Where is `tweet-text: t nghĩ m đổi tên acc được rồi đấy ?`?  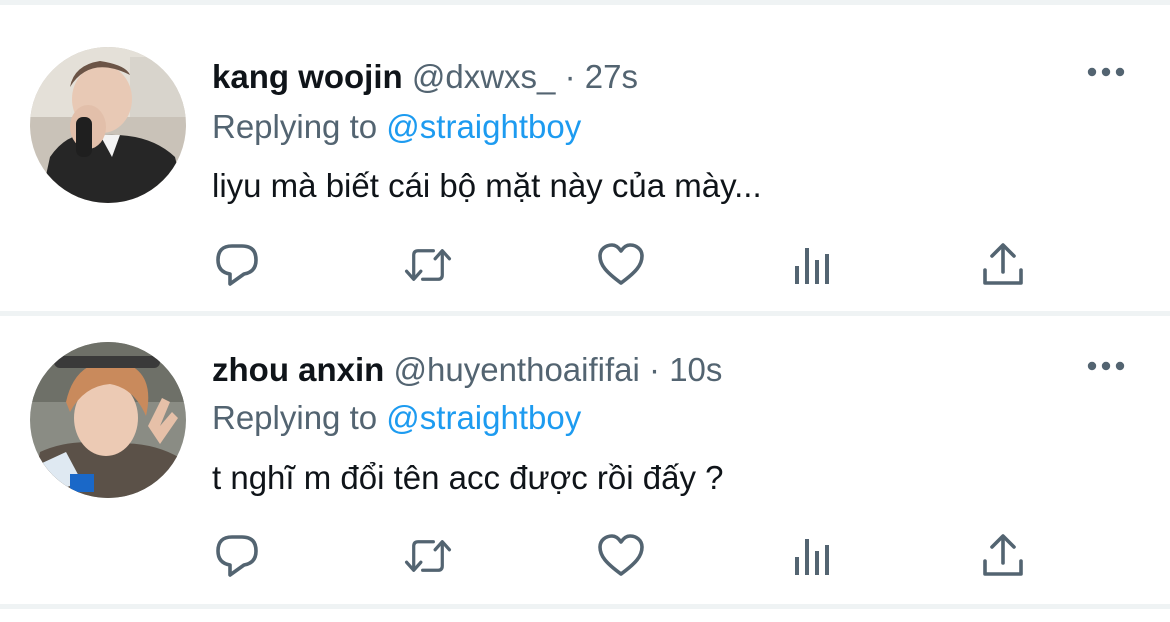 tweet-text: t nghĩ m đổi tên acc được rồi đấy ? is located at coordinates (468, 477).